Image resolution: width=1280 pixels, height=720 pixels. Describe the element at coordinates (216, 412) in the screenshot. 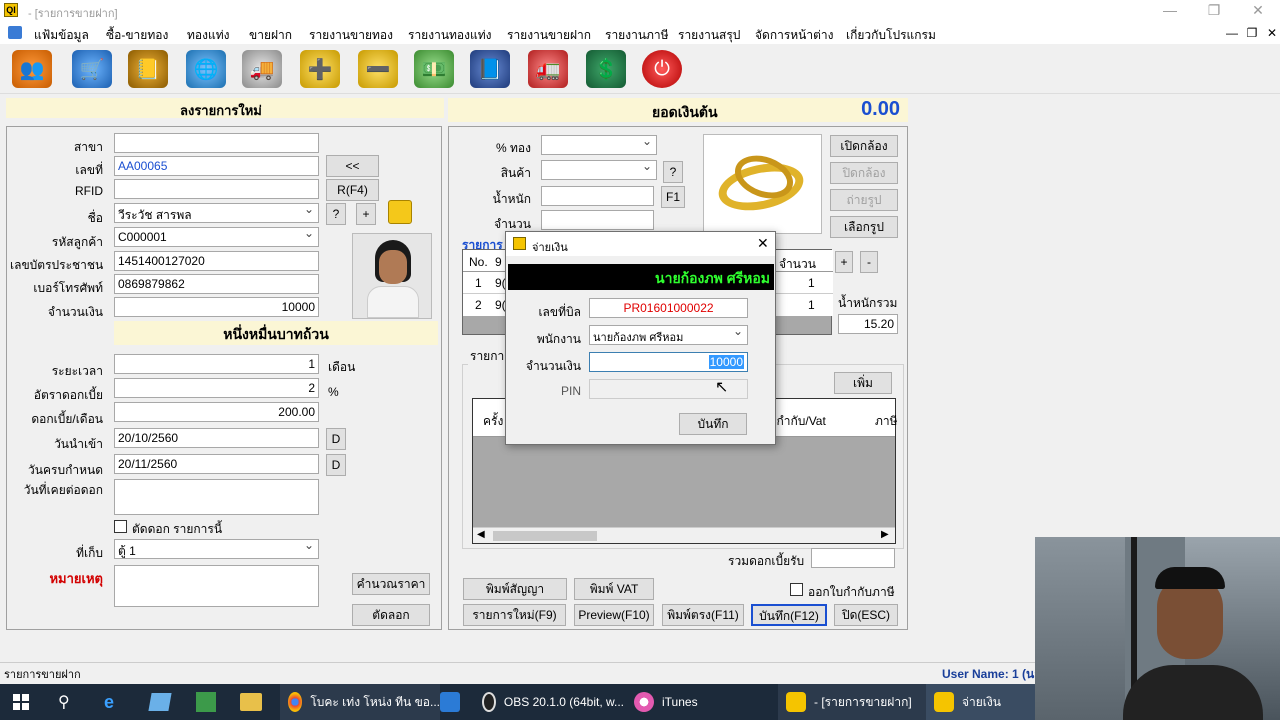

I see `interest-month-input: 200.00` at that location.